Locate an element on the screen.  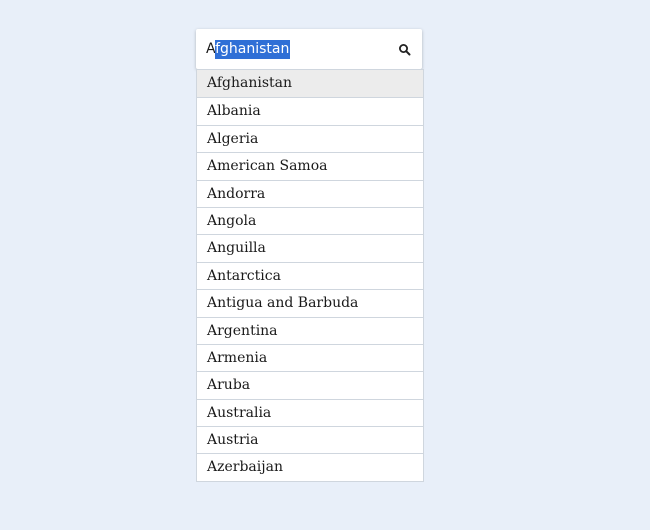
search-input-selected-text: fghanistan is located at coordinates (253, 49).